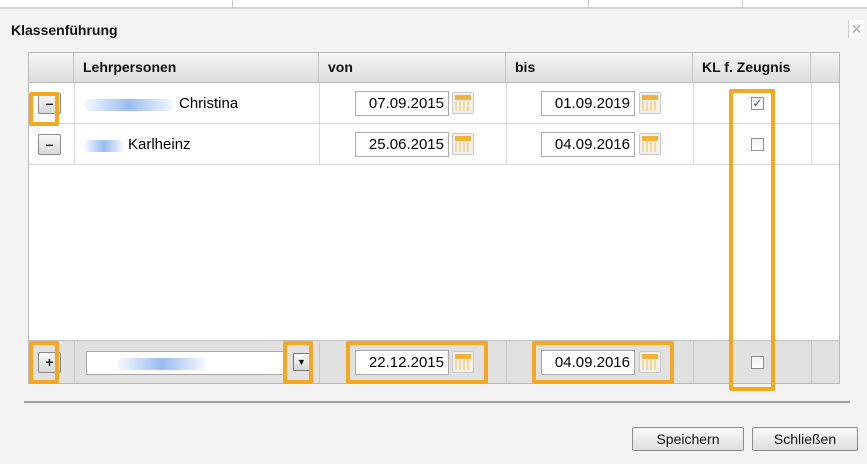 Image resolution: width=867 pixels, height=464 pixels. Describe the element at coordinates (196, 68) in the screenshot. I see `header-lehrpersonen: Lehrpersonen` at that location.